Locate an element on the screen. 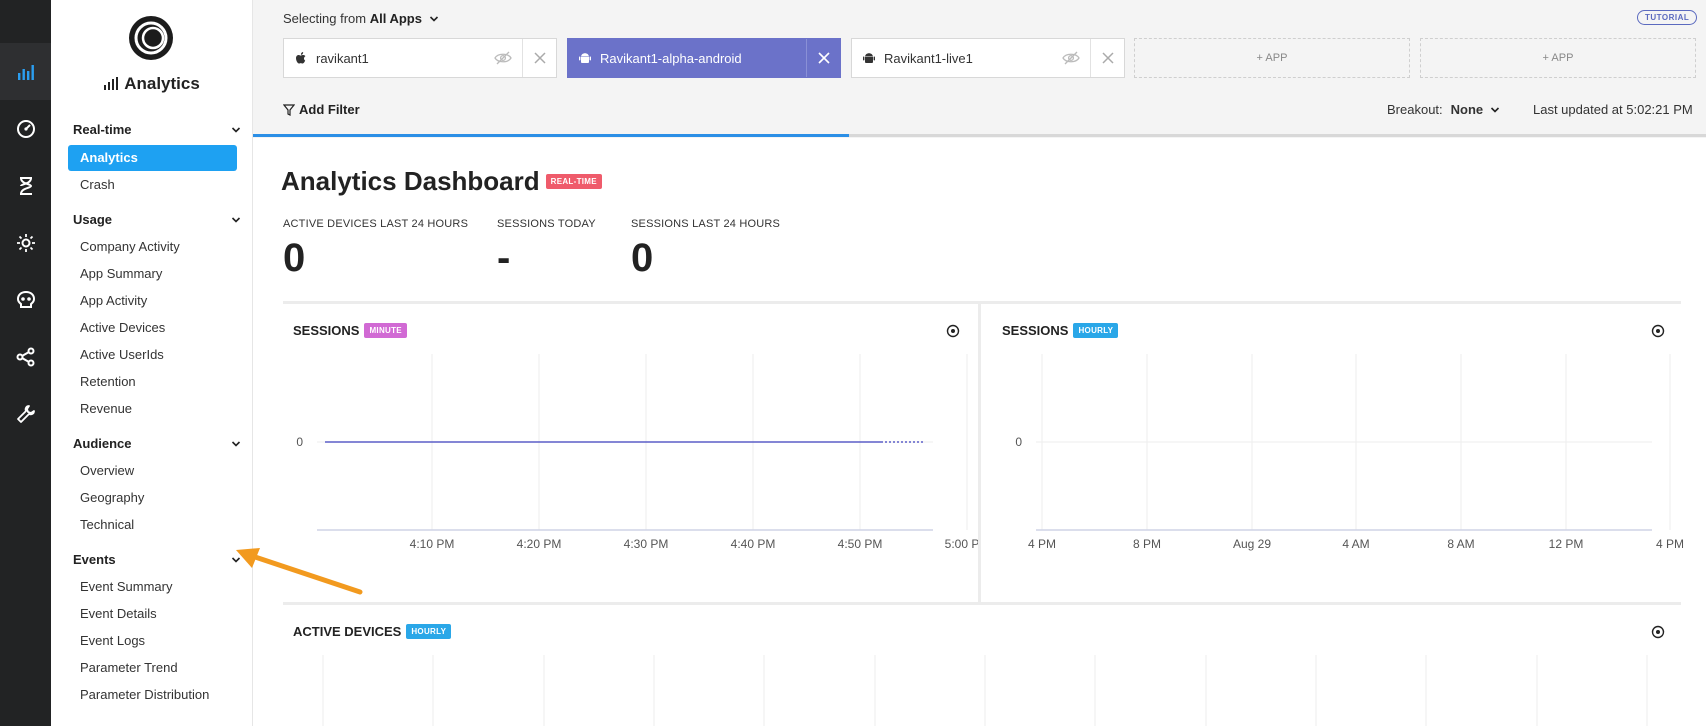  section-label: Audience is located at coordinates (102, 443).